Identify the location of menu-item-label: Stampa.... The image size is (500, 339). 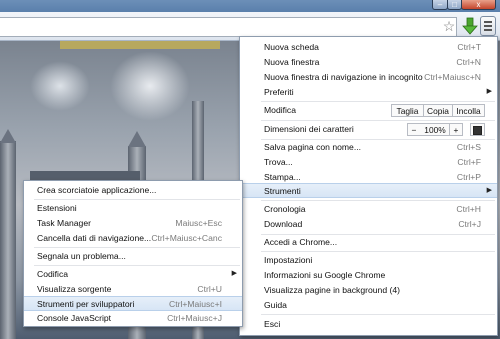
(282, 177).